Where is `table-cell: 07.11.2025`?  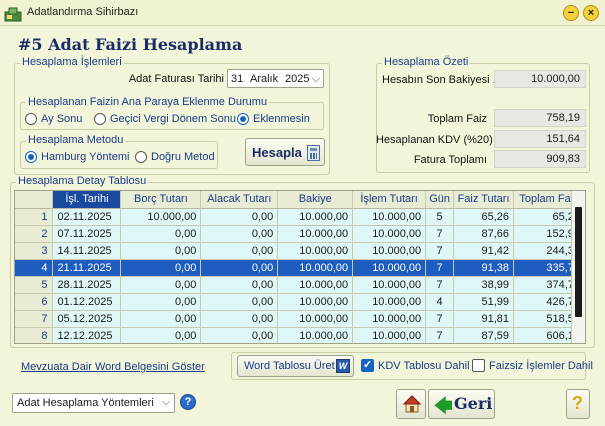
table-cell: 07.11.2025 is located at coordinates (87, 234).